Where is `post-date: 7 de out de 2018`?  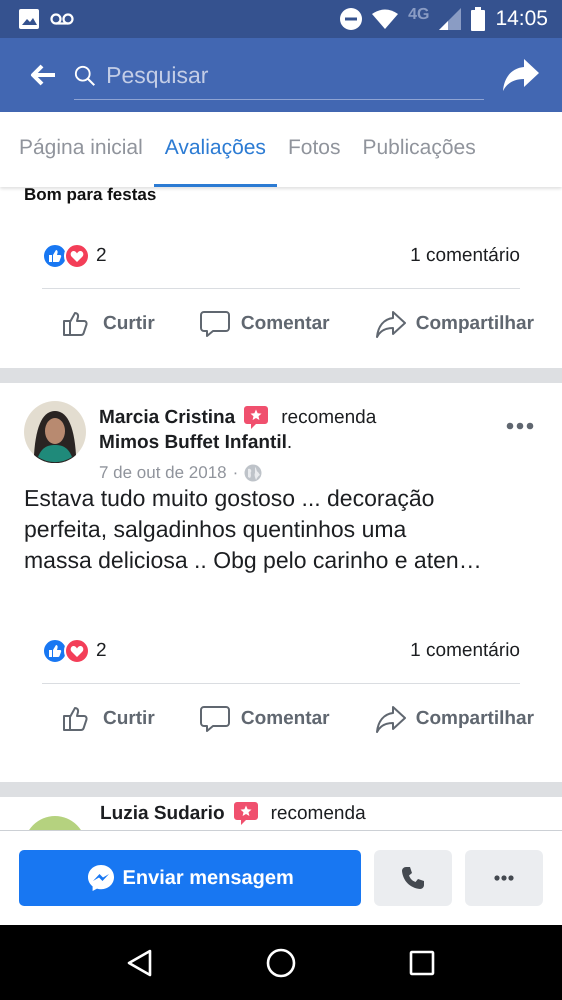
post-date: 7 de out de 2018 is located at coordinates (163, 473).